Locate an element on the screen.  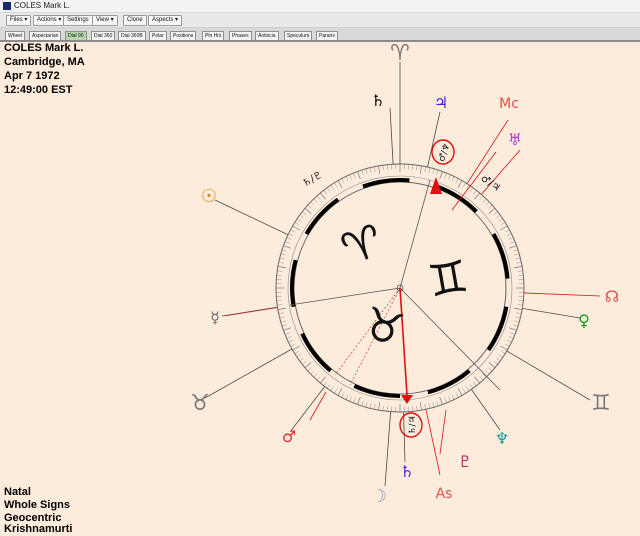
tab-wheel: Wheel is located at coordinates (15, 35).